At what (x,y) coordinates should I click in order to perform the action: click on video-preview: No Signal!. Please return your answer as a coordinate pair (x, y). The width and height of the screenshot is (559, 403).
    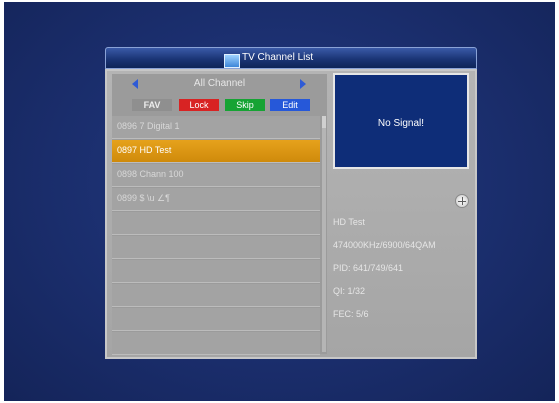
    Looking at the image, I should click on (401, 121).